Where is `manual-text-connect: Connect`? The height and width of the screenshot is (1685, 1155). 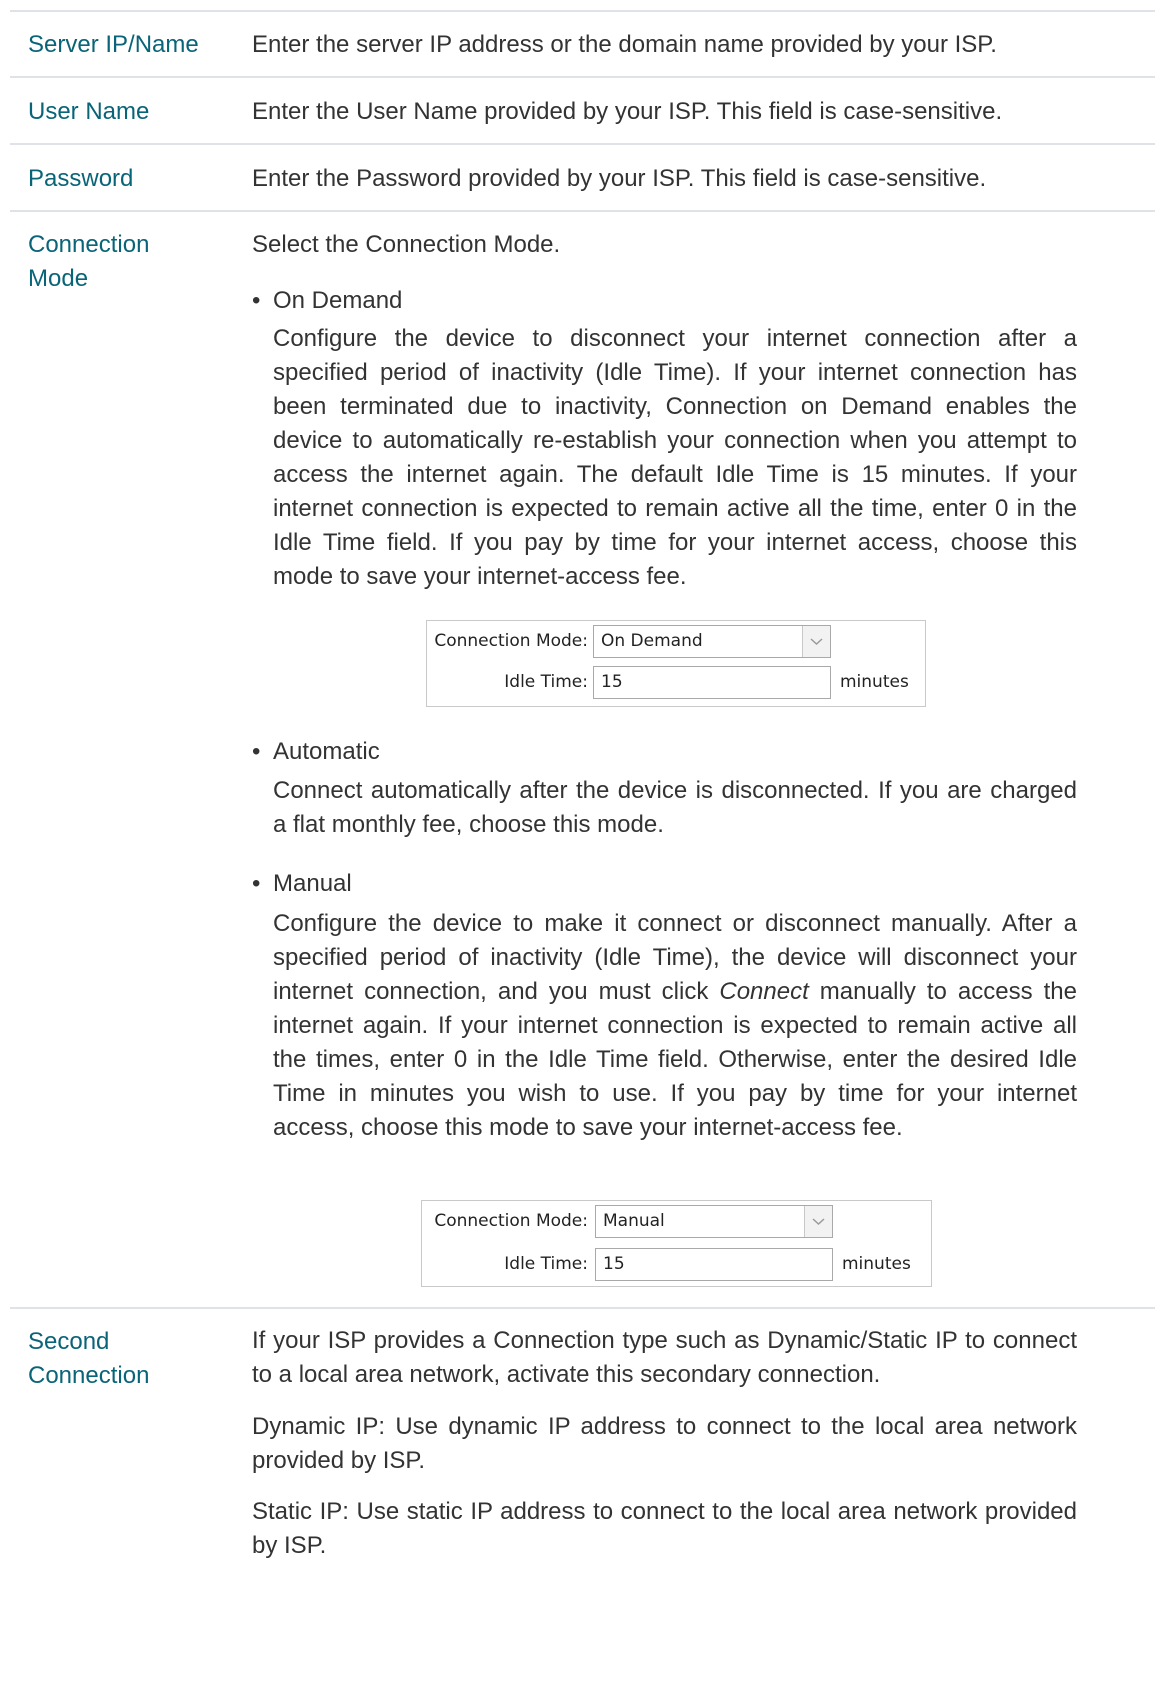
manual-text-connect: Connect is located at coordinates (764, 991).